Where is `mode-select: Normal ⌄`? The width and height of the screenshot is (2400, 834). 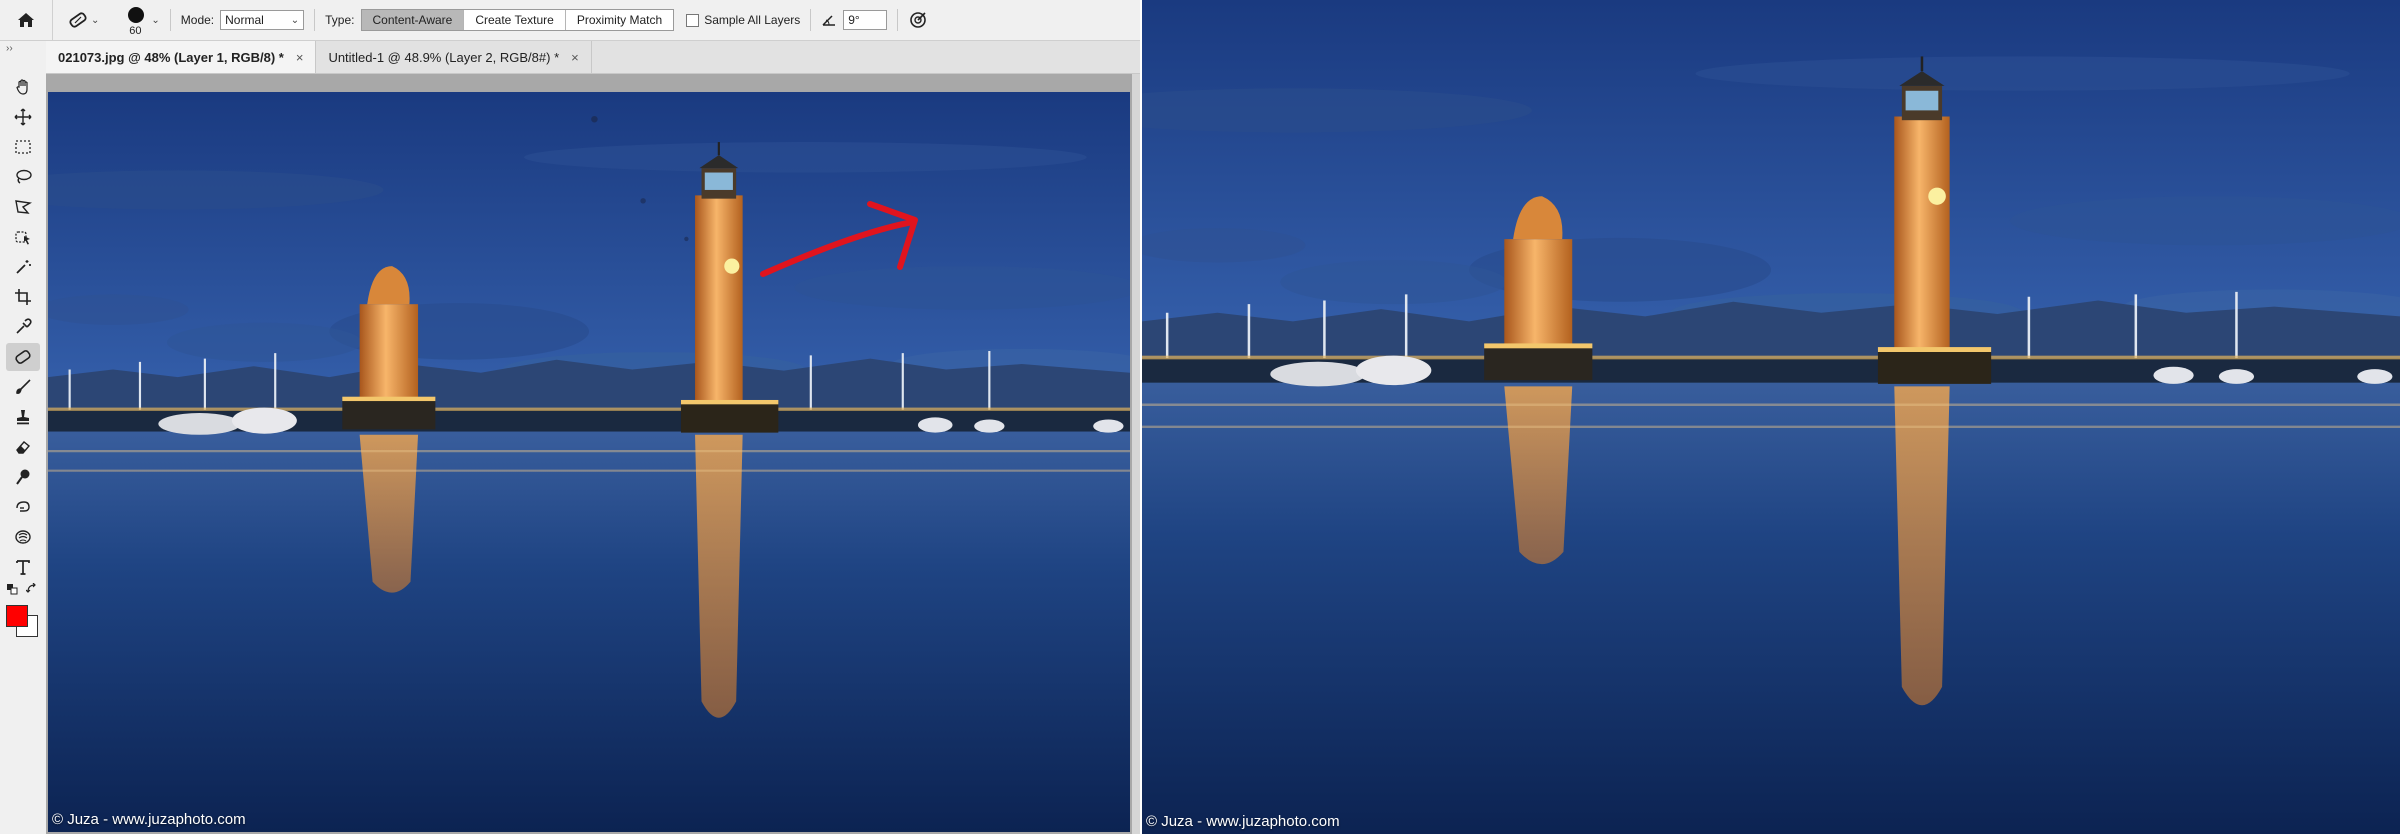 mode-select: Normal ⌄ is located at coordinates (262, 20).